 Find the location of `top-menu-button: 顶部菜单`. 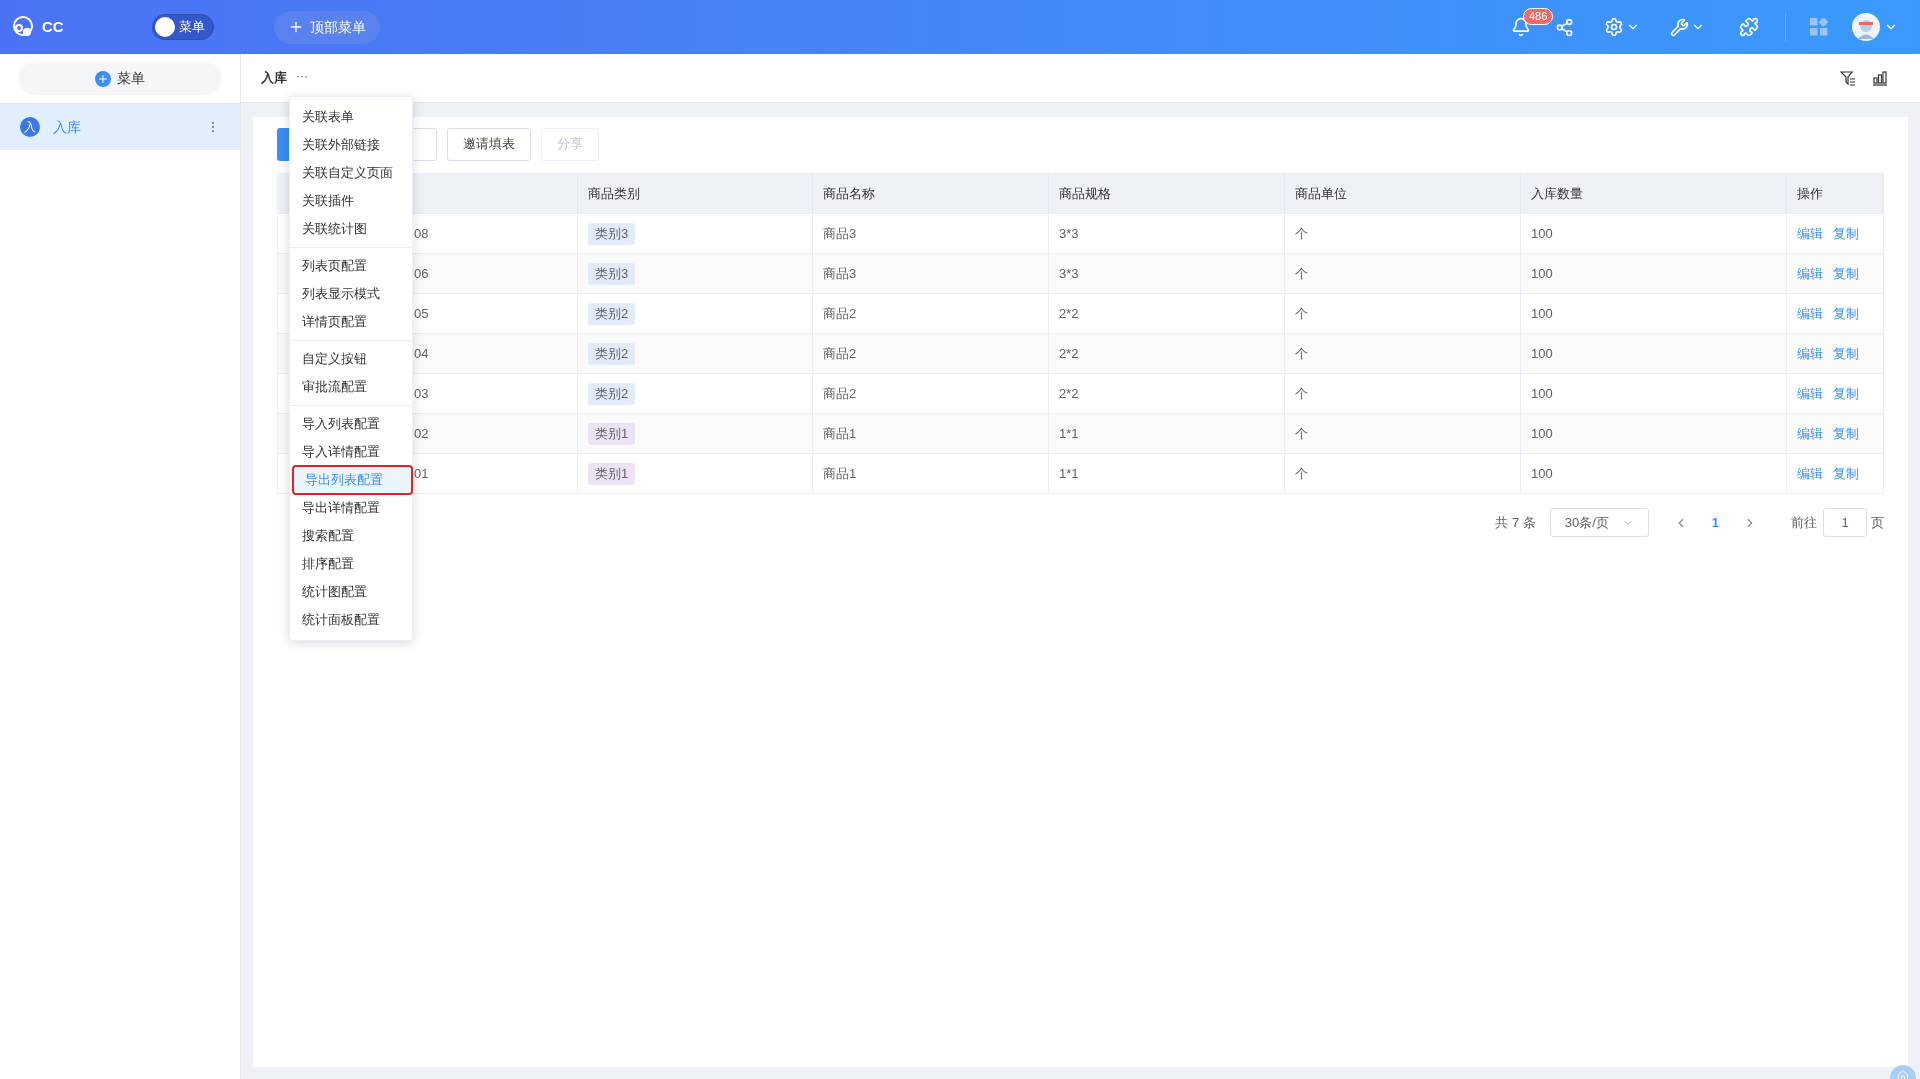

top-menu-button: 顶部菜单 is located at coordinates (326, 27).